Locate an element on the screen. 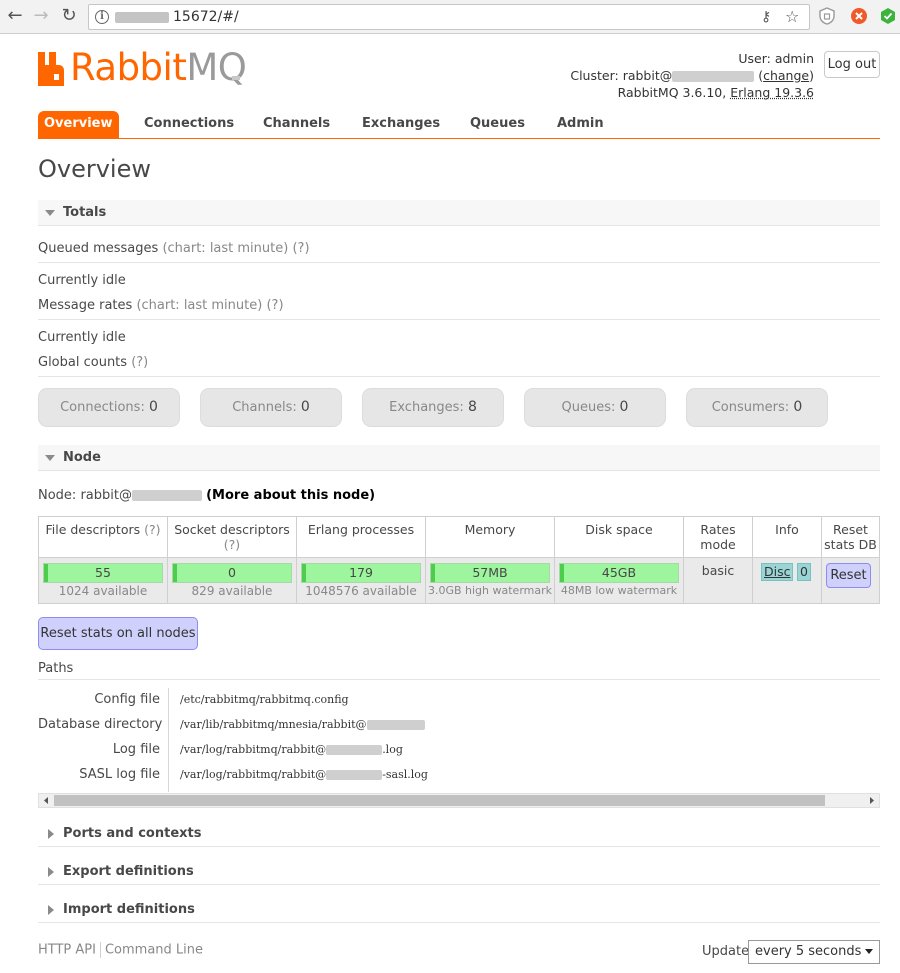 The width and height of the screenshot is (900, 973). logo-wordmark: RabbitMQ is located at coordinates (158, 68).